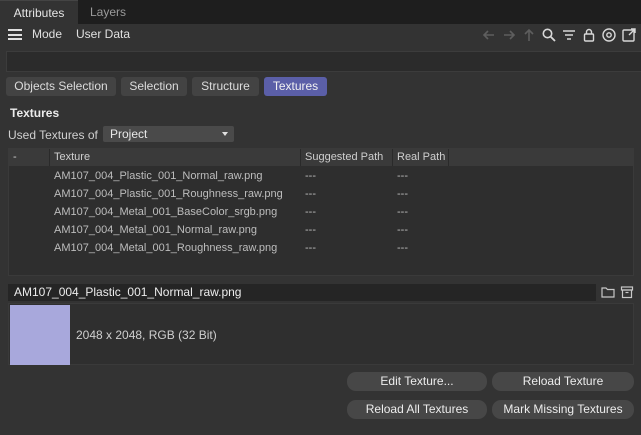  What do you see at coordinates (417, 409) in the screenshot?
I see `reload-all-textures-button: Reload All Textures` at bounding box center [417, 409].